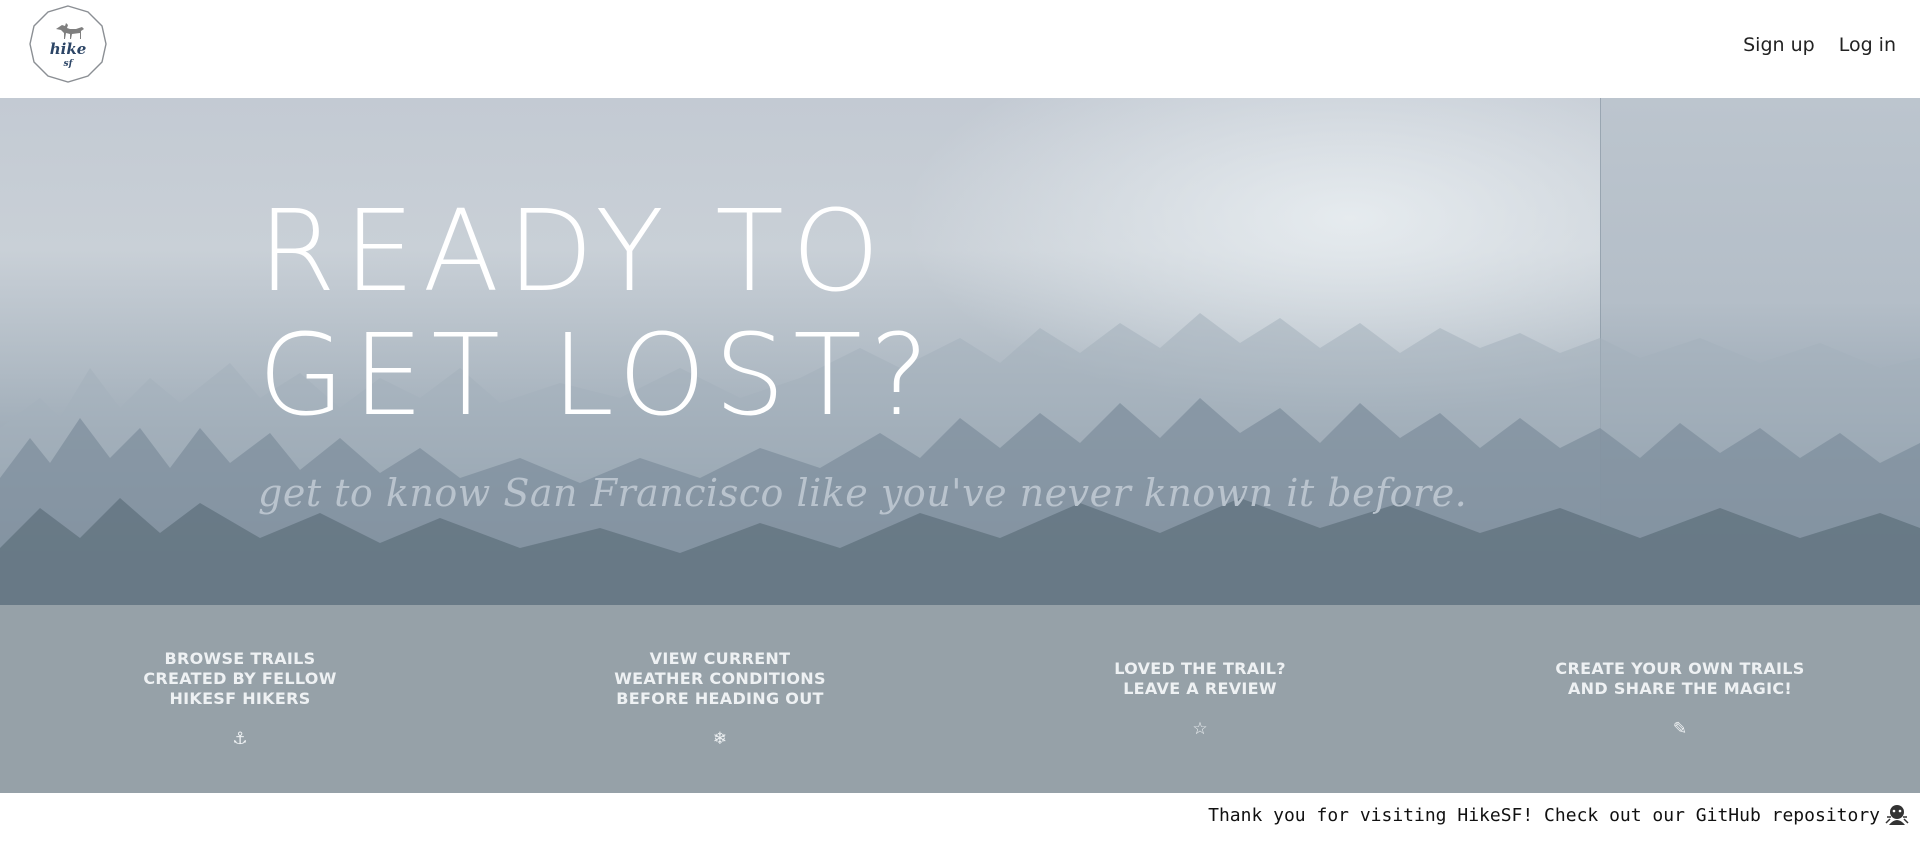  Describe the element at coordinates (1680, 729) in the screenshot. I see `pencil-icon: ✎` at that location.